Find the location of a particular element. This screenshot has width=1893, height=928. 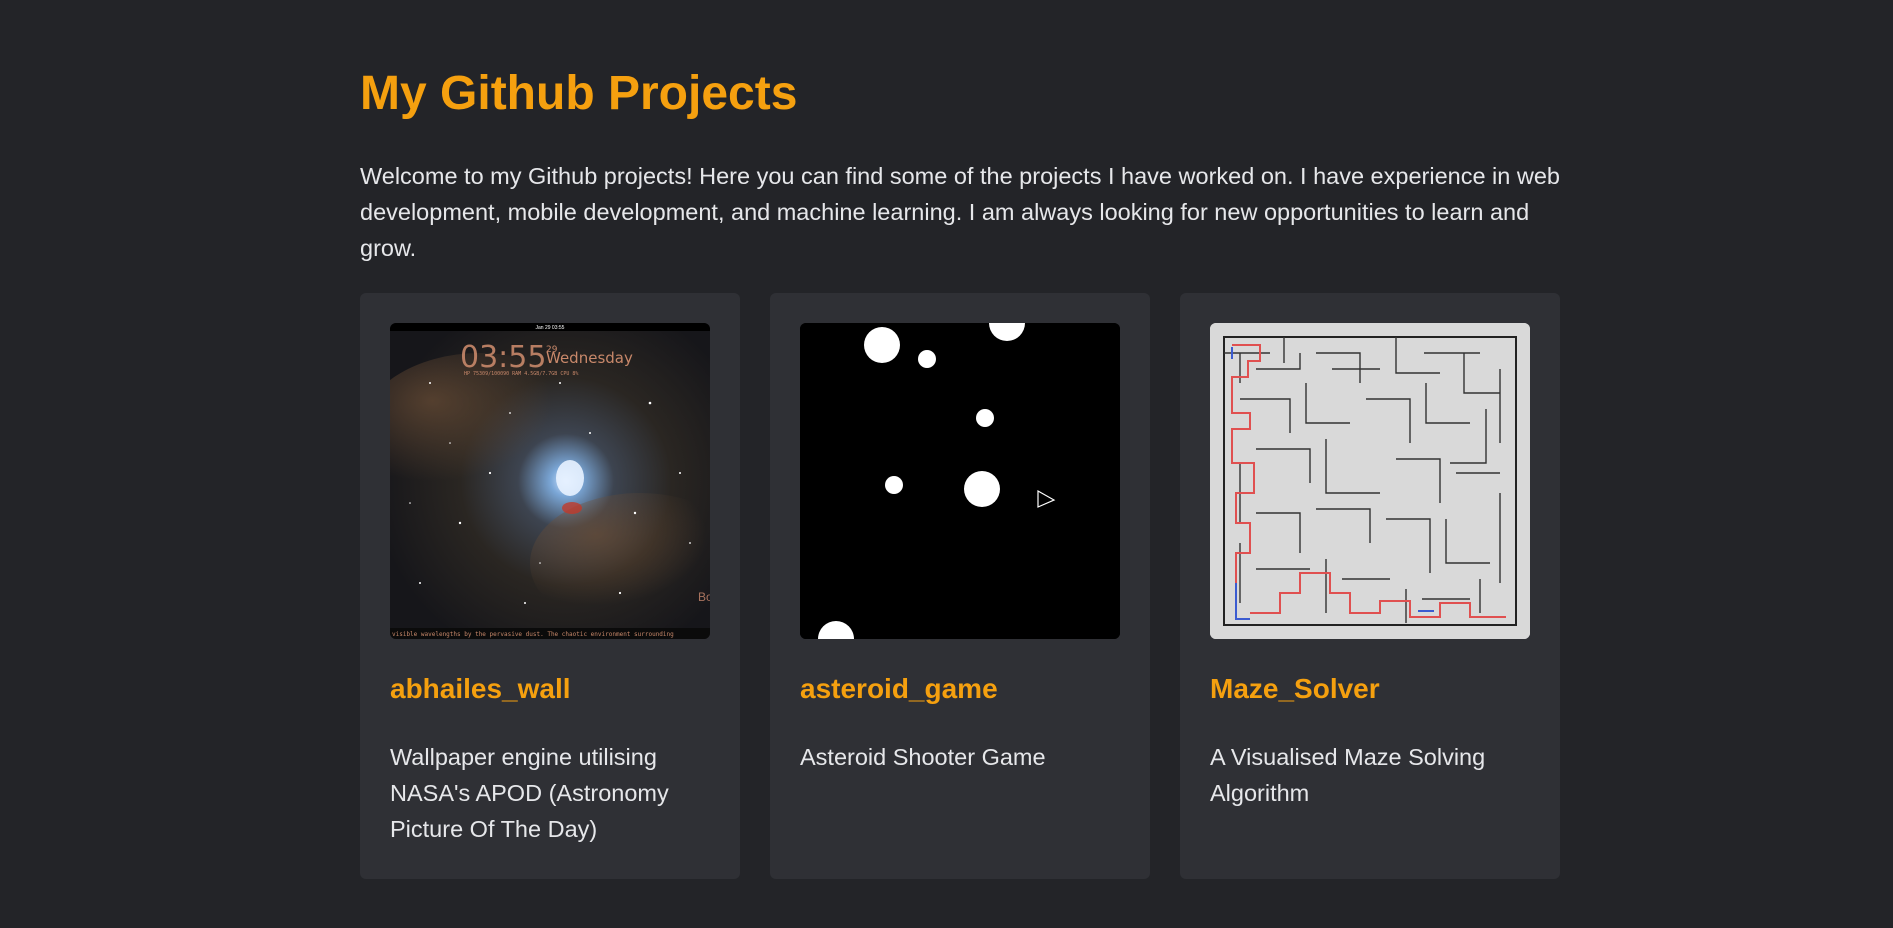

project-title: asteroid_game is located at coordinates (899, 689).